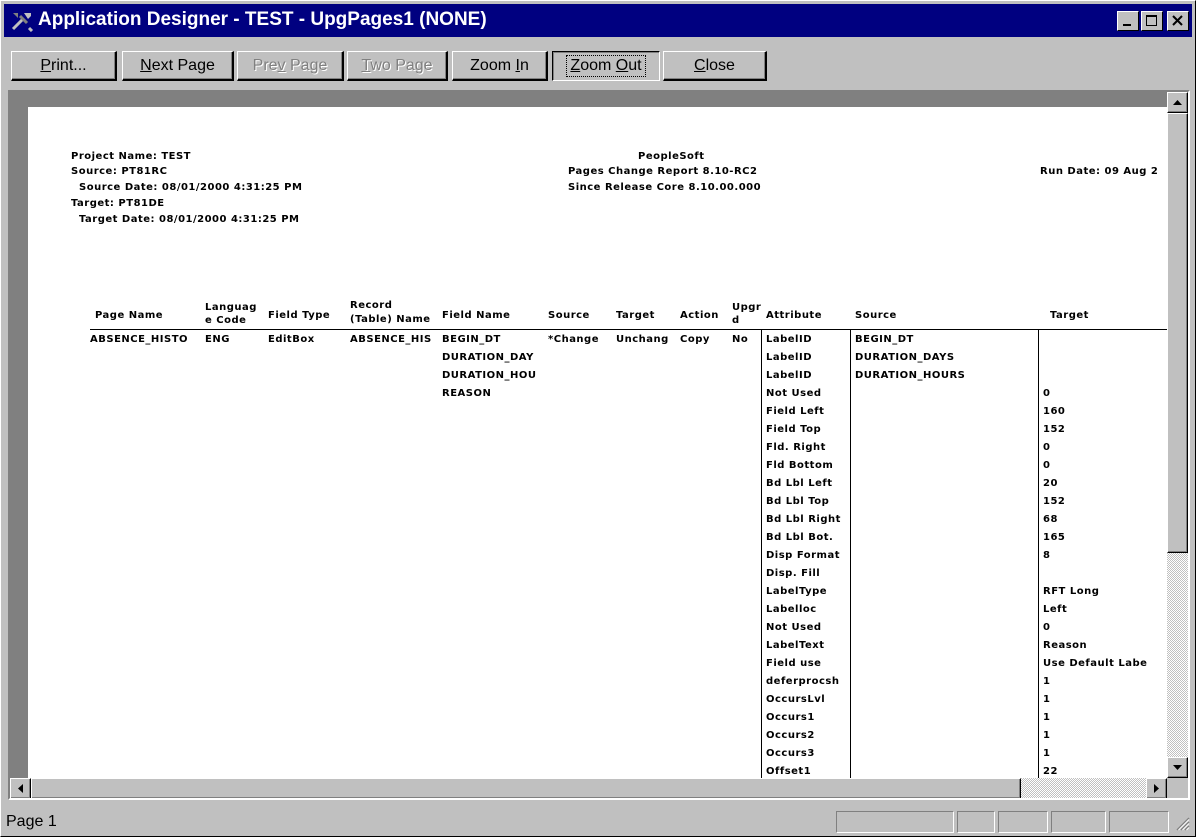 The image size is (1196, 837). Describe the element at coordinates (790, 717) in the screenshot. I see `attribute-name-cell: Occurs1` at that location.